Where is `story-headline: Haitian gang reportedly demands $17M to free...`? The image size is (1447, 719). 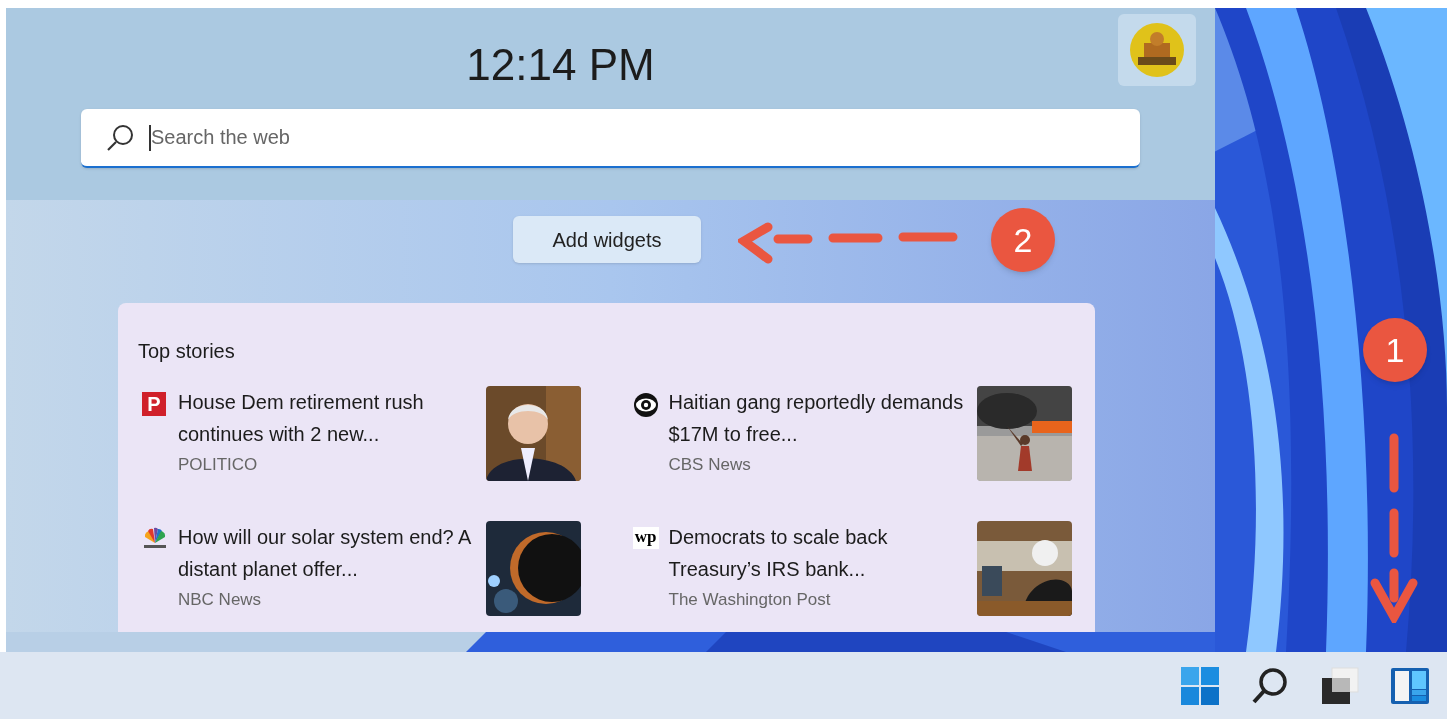 story-headline: Haitian gang reportedly demands $17M to free... is located at coordinates (818, 418).